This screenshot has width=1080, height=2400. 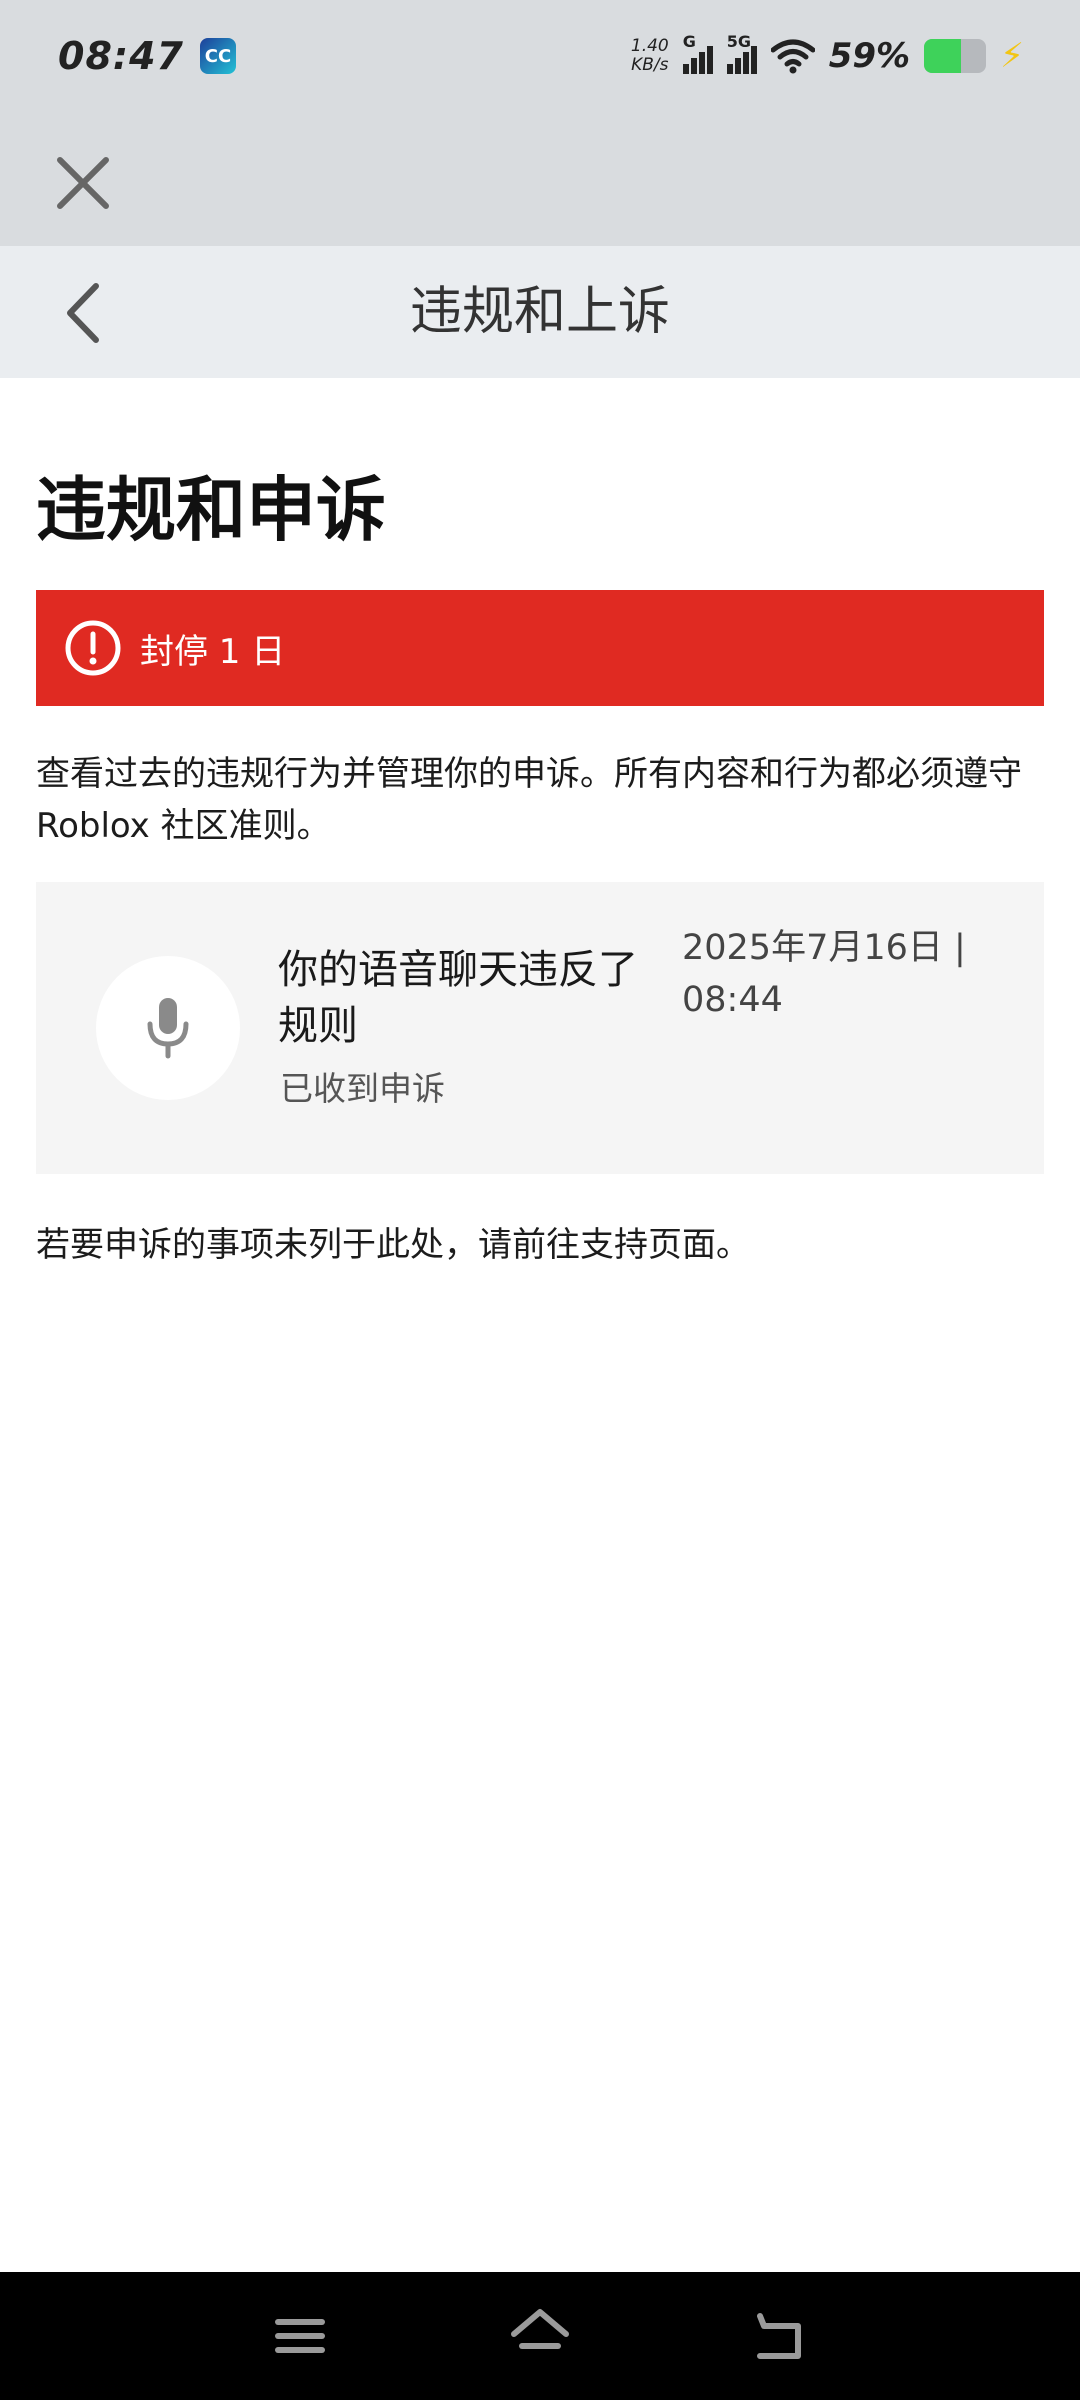 What do you see at coordinates (650, 65) in the screenshot?
I see `network-speed-unit: KB/s` at bounding box center [650, 65].